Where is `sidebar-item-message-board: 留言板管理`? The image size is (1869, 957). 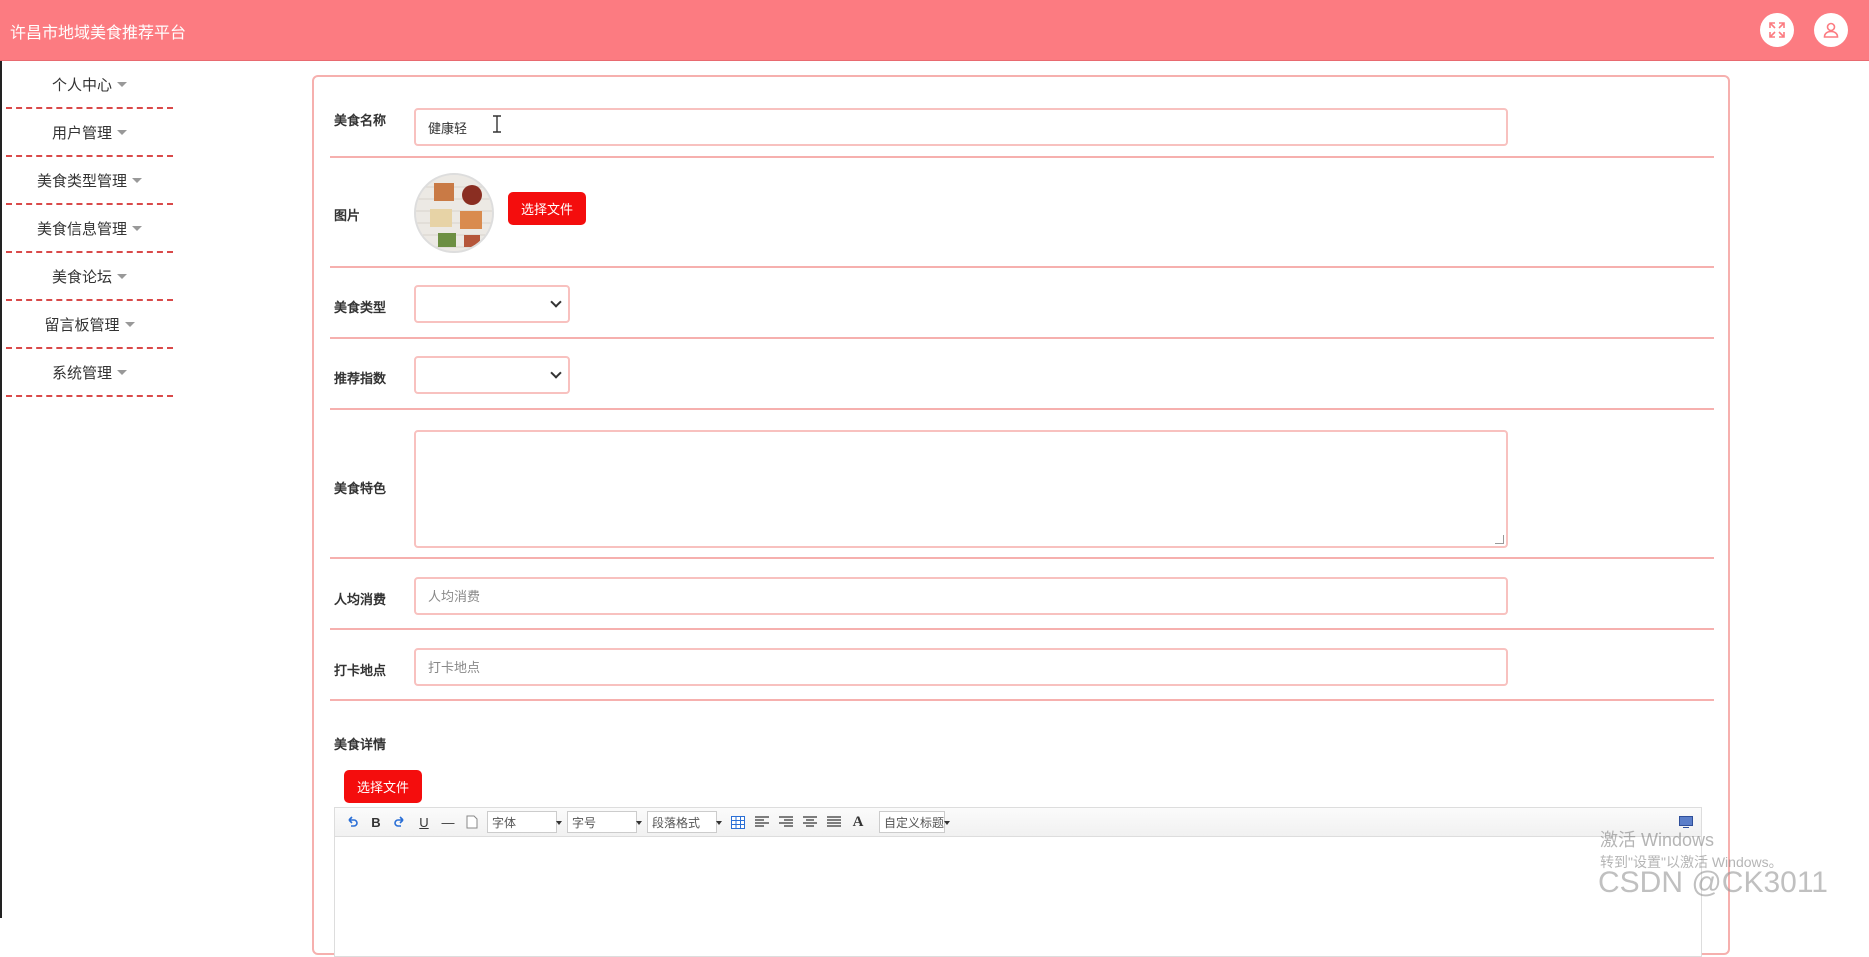 sidebar-item-message-board: 留言板管理 is located at coordinates (89, 325).